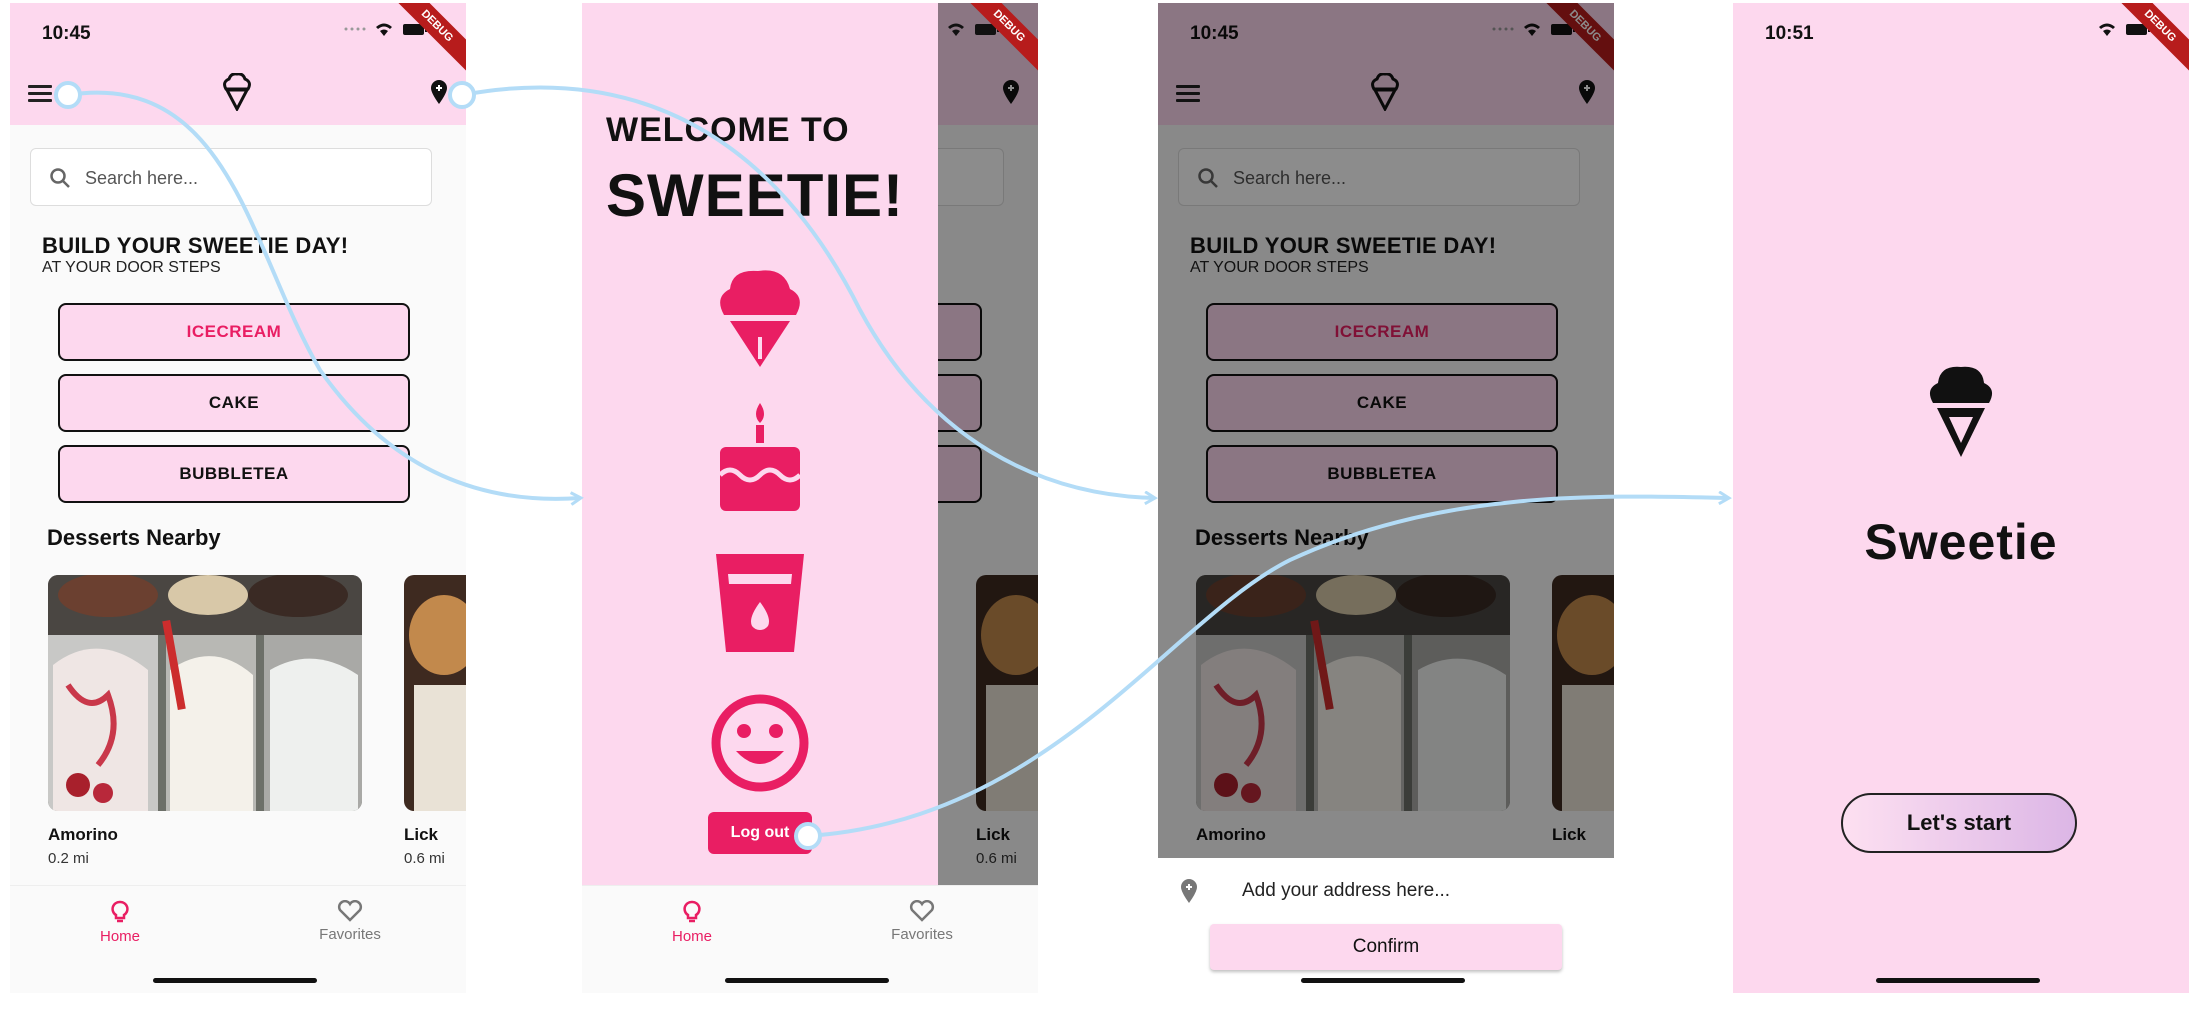 This screenshot has height=1012, width=2206. I want to click on signal-icon, so click(355, 29).